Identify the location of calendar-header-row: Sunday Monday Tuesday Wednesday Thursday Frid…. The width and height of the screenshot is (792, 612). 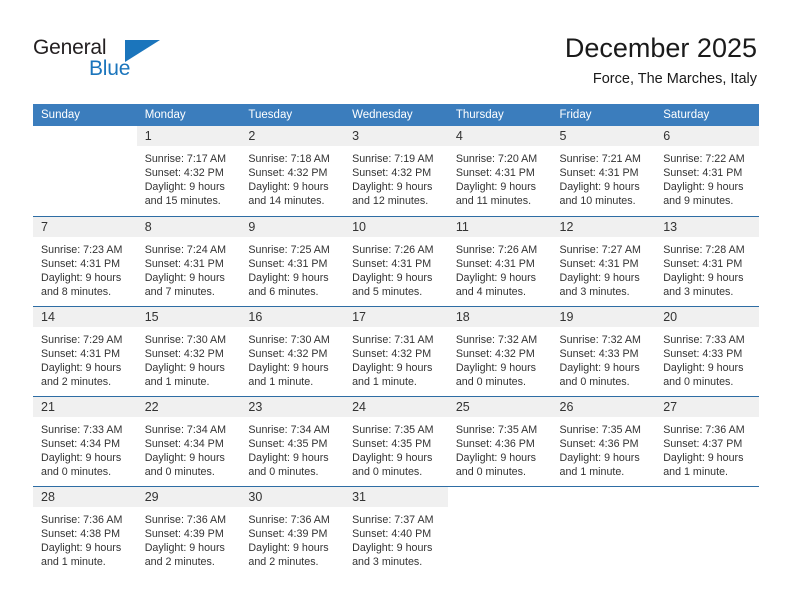
(396, 115).